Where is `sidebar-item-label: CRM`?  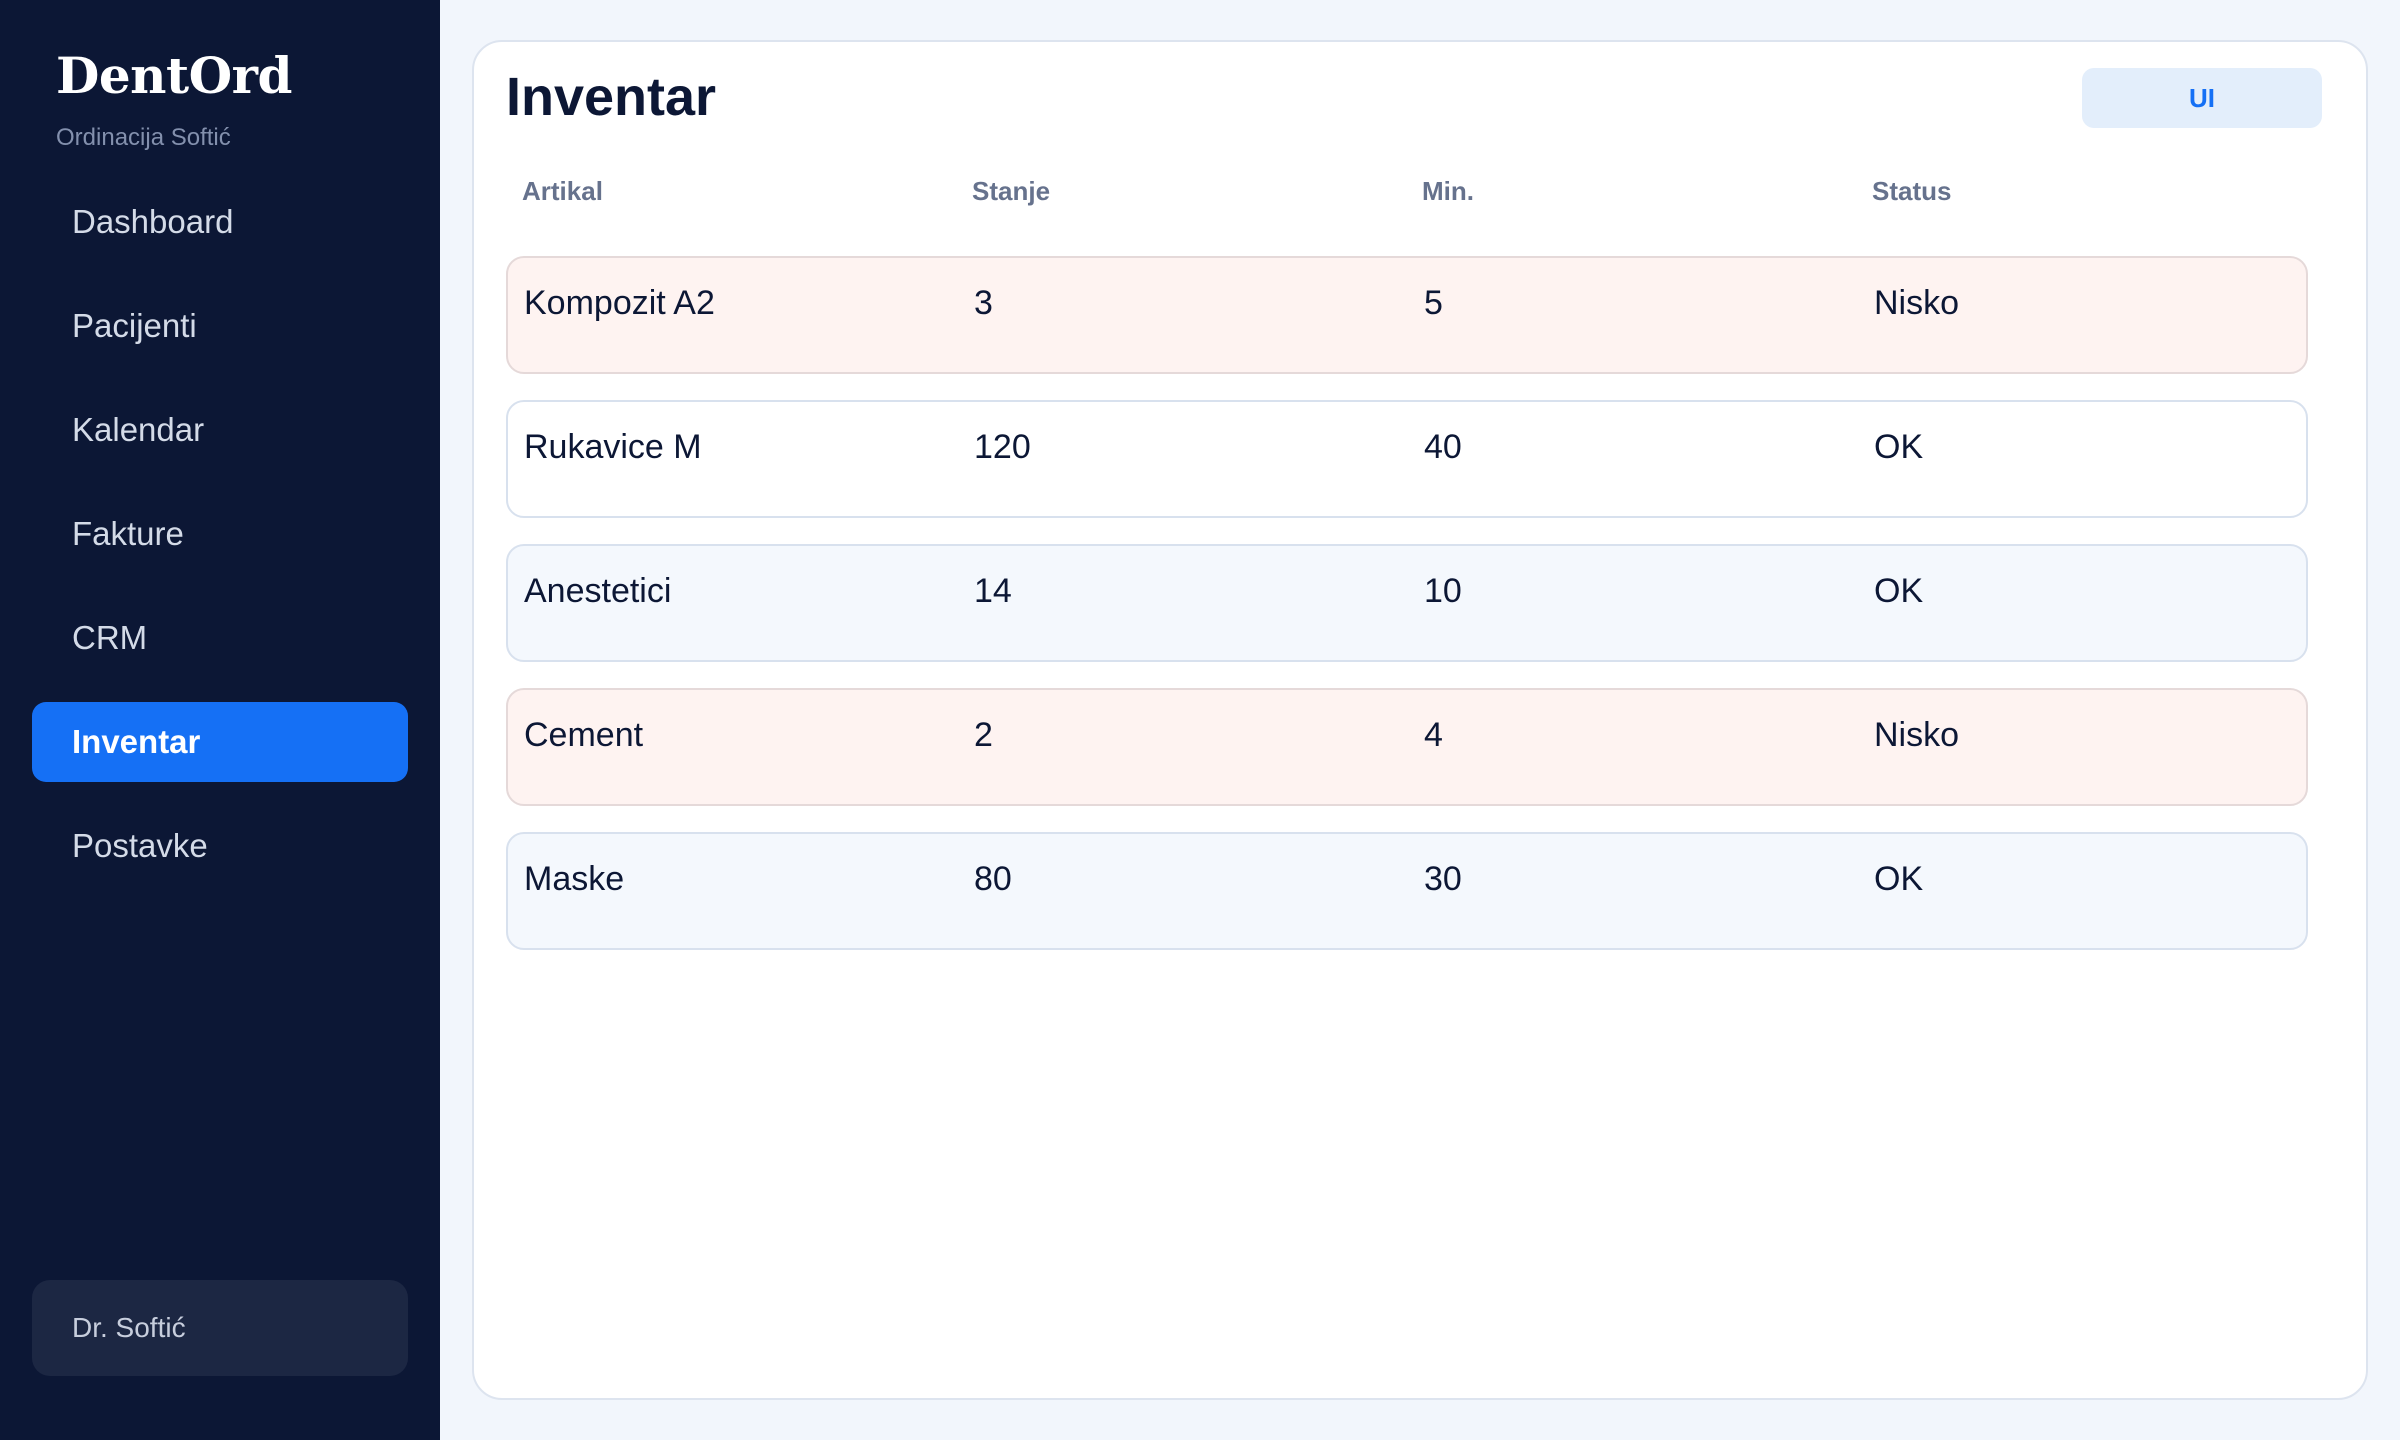
sidebar-item-label: CRM is located at coordinates (110, 637).